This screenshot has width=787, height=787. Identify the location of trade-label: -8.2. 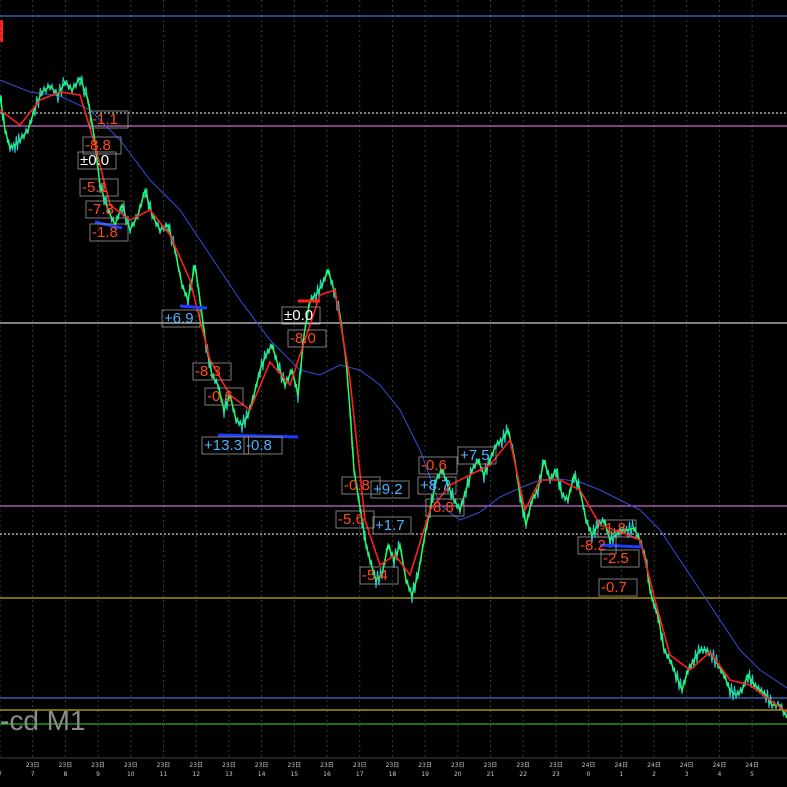
(593, 545).